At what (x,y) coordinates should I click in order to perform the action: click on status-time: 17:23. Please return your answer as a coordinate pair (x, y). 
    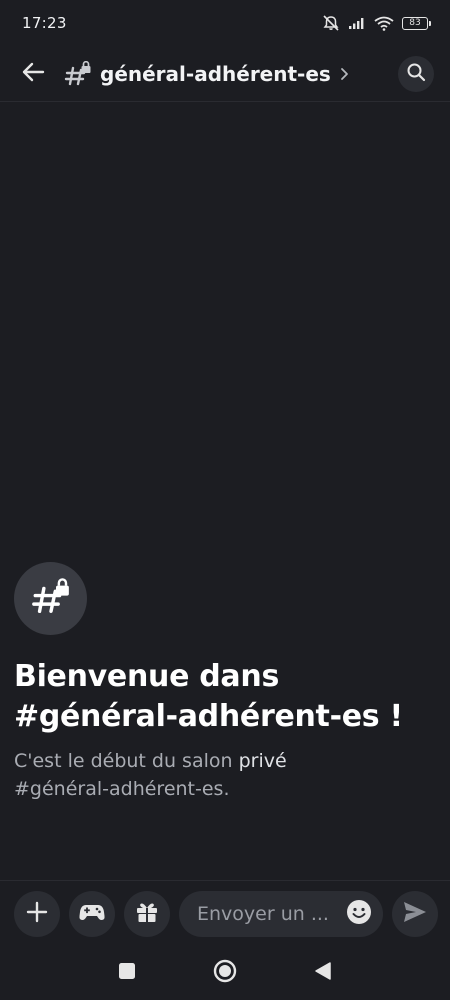
    Looking at the image, I should click on (44, 23).